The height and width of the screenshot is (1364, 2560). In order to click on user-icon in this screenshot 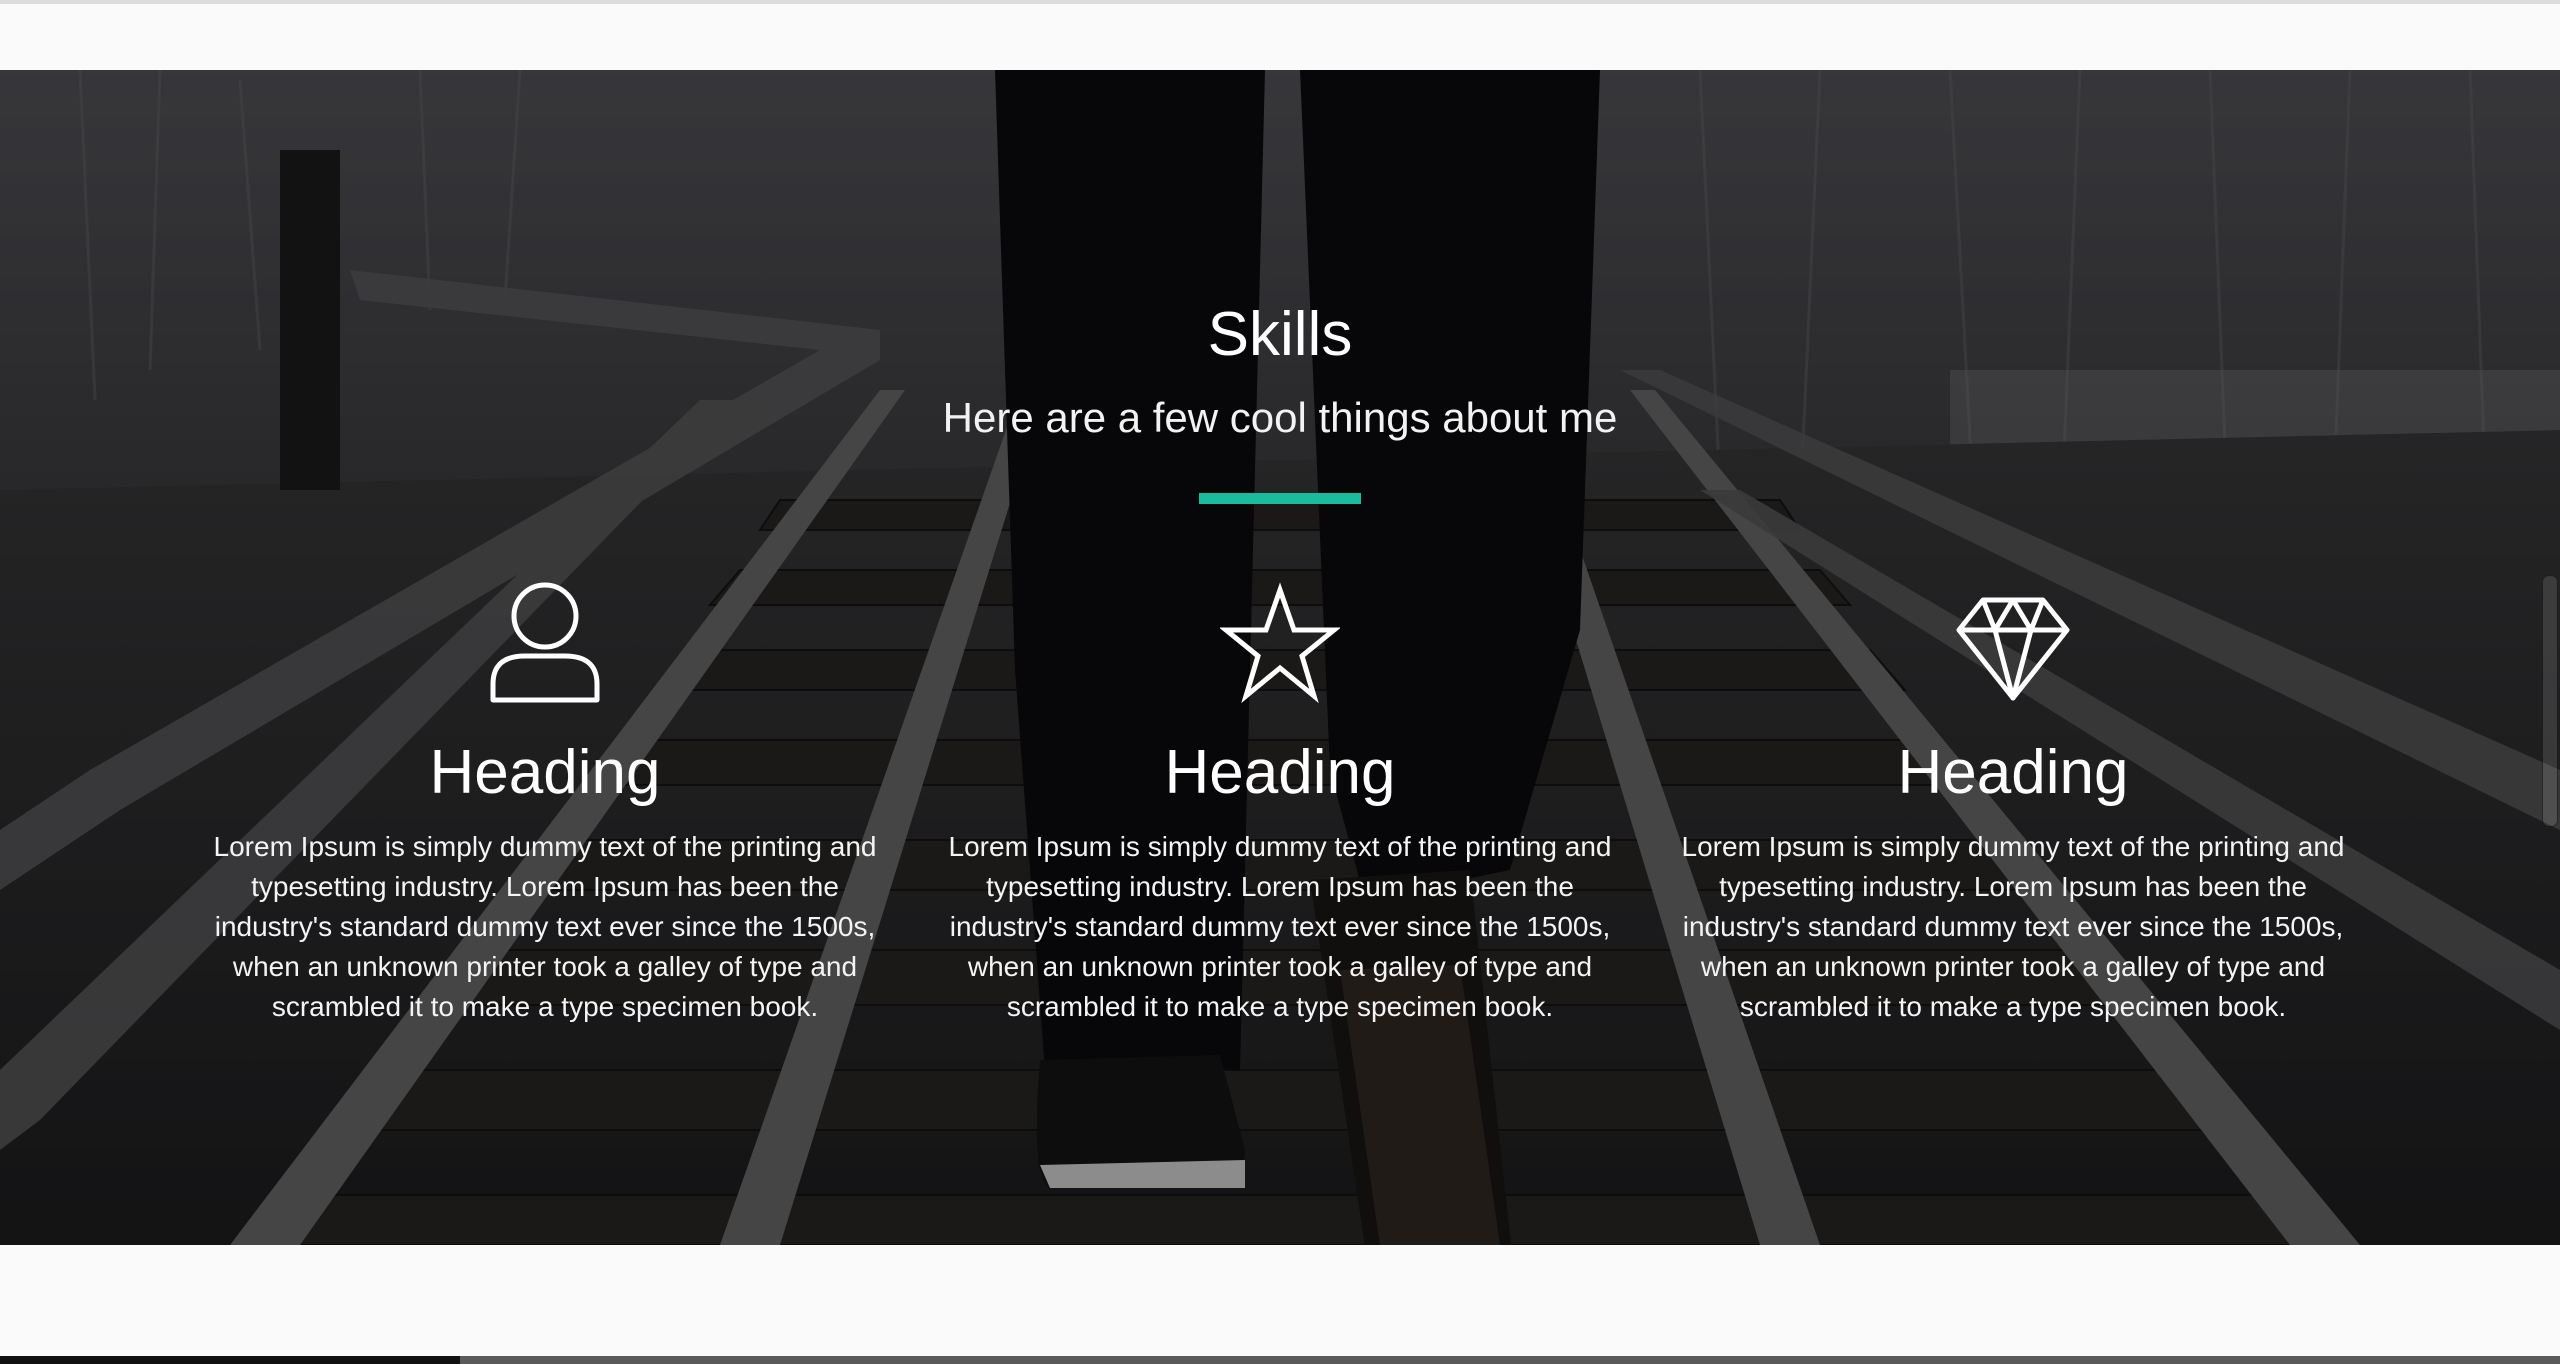, I will do `click(545, 642)`.